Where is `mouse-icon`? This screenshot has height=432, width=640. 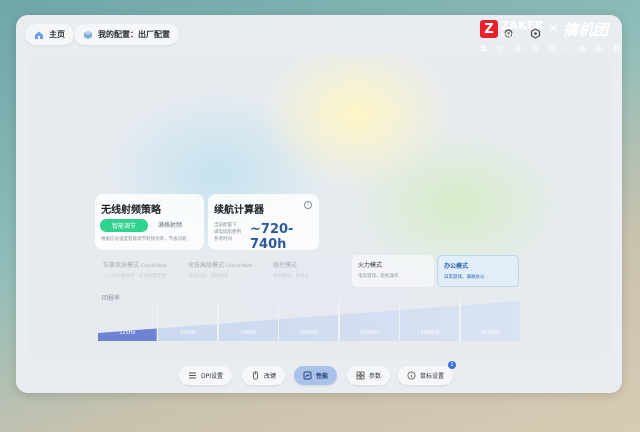 mouse-icon is located at coordinates (255, 375).